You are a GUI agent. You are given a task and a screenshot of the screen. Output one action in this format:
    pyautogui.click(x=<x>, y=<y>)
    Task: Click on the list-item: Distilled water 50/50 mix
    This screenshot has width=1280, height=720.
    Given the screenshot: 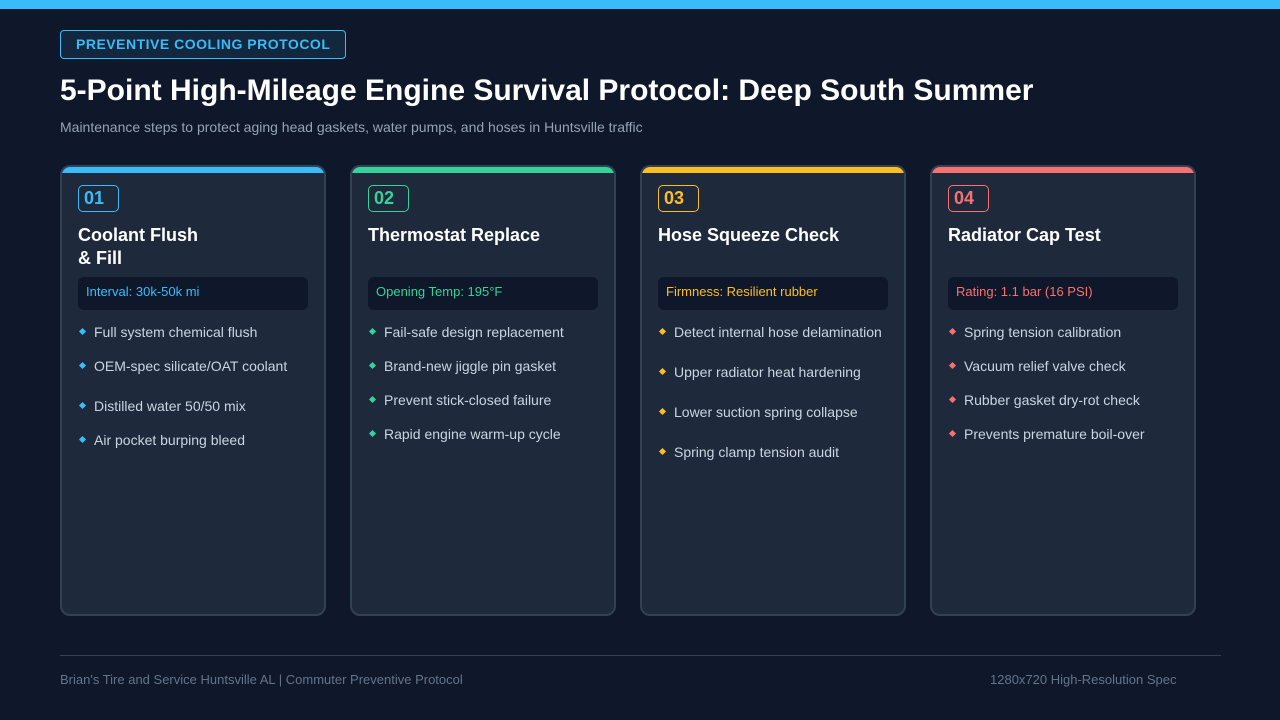 What is the action you would take?
    pyautogui.click(x=182, y=406)
    